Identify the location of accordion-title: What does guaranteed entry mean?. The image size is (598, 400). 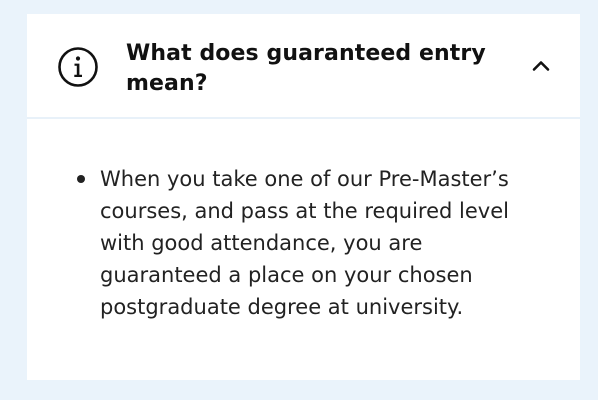
(306, 68).